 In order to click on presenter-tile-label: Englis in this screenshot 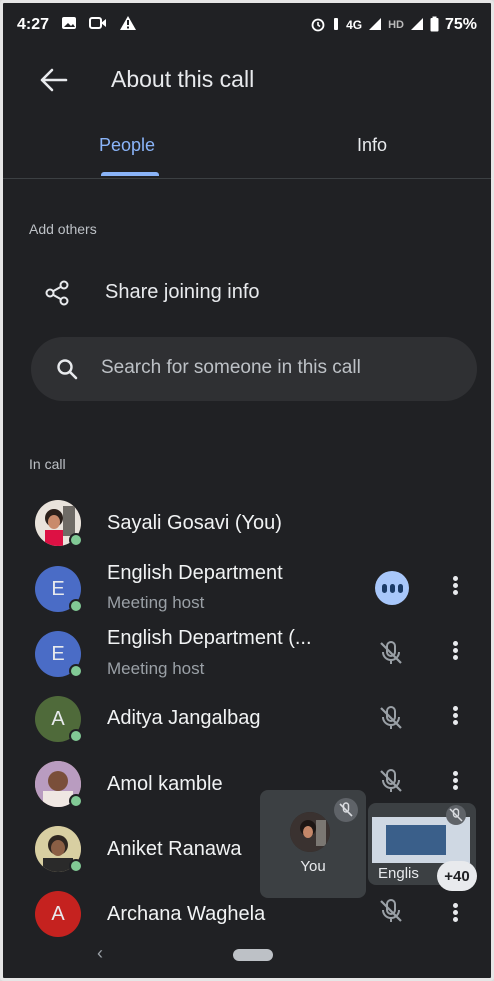, I will do `click(398, 873)`.